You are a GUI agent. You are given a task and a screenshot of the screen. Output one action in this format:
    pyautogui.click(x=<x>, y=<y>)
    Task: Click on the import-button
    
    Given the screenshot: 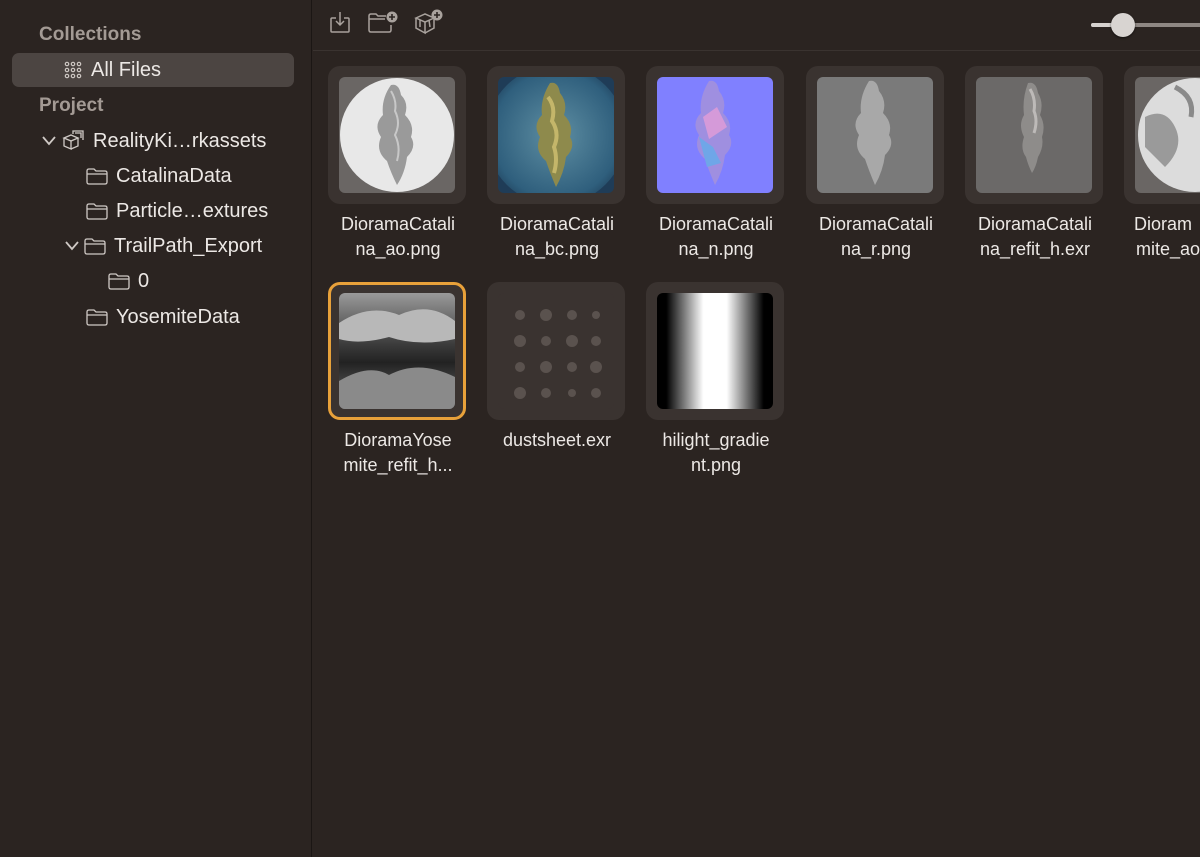 What is the action you would take?
    pyautogui.click(x=340, y=24)
    